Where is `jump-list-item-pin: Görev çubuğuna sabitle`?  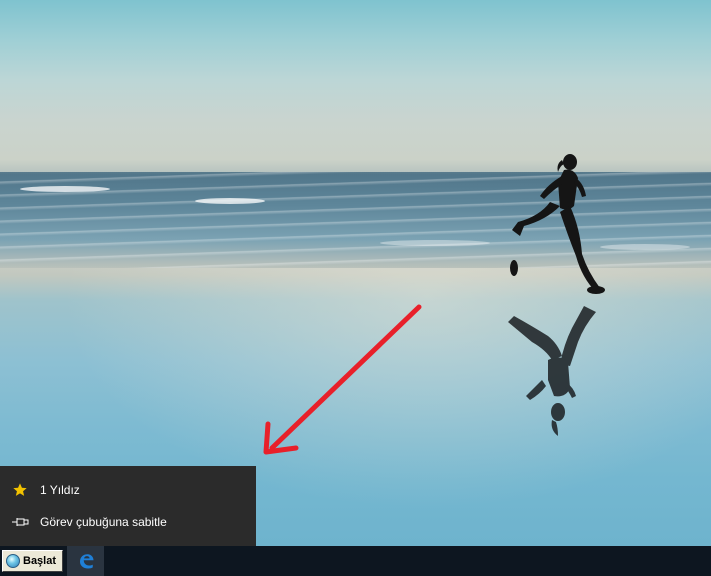
jump-list-item-pin: Görev çubuğuna sabitle is located at coordinates (128, 522).